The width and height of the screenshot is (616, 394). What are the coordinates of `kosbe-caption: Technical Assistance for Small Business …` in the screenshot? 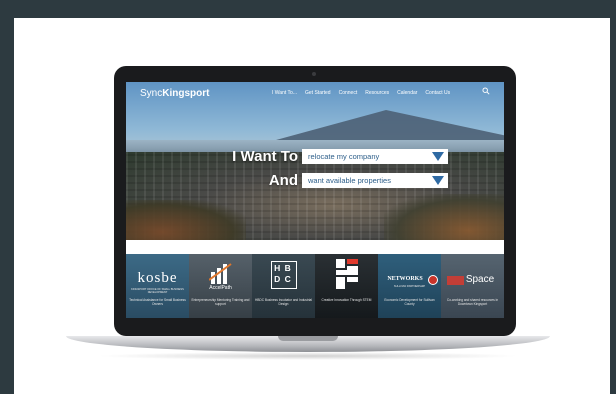 It's located at (157, 302).